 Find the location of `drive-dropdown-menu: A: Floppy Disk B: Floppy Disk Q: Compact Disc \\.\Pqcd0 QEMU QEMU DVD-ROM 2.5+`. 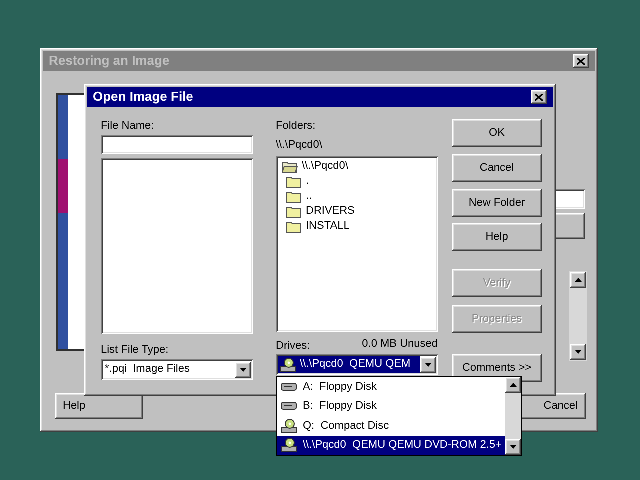

drive-dropdown-menu: A: Floppy Disk B: Floppy Disk Q: Compact Disc \\.\Pqcd0 QEMU QEMU DVD-ROM 2.5+ is located at coordinates (399, 416).